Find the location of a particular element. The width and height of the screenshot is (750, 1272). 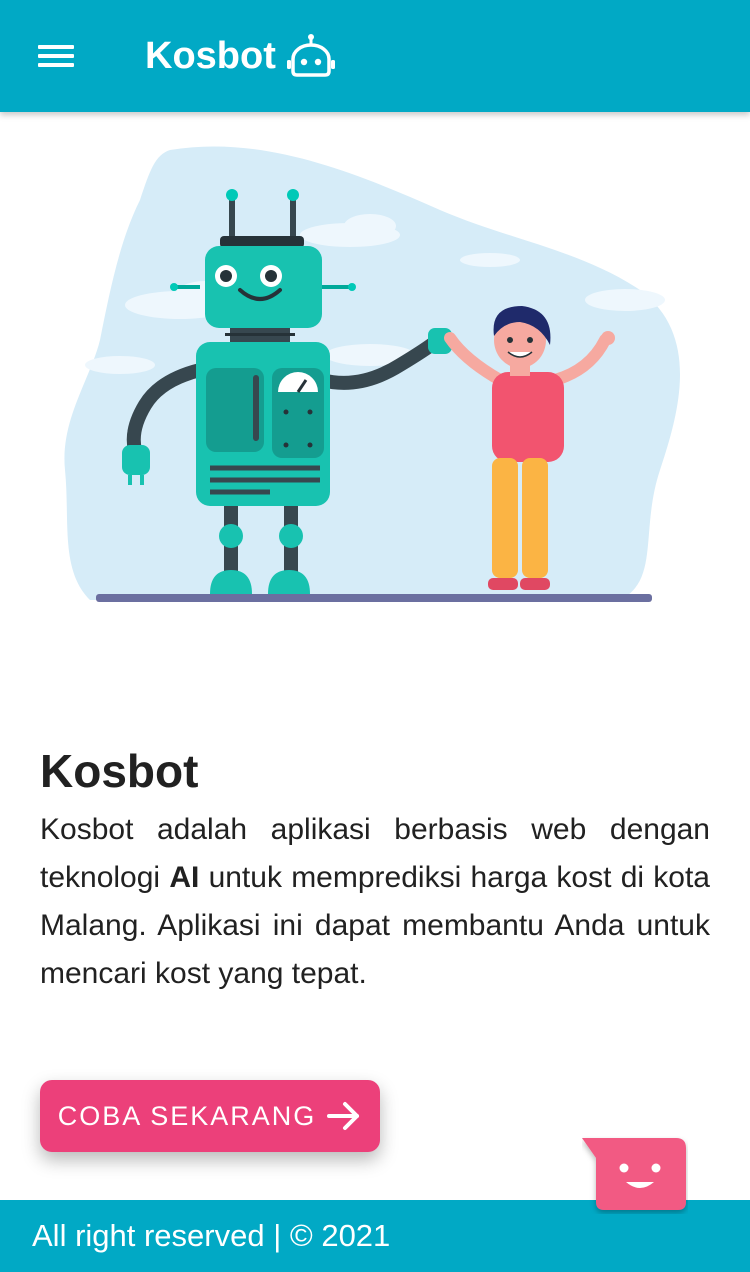

top-app-bar: Kosbot is located at coordinates (375, 56).